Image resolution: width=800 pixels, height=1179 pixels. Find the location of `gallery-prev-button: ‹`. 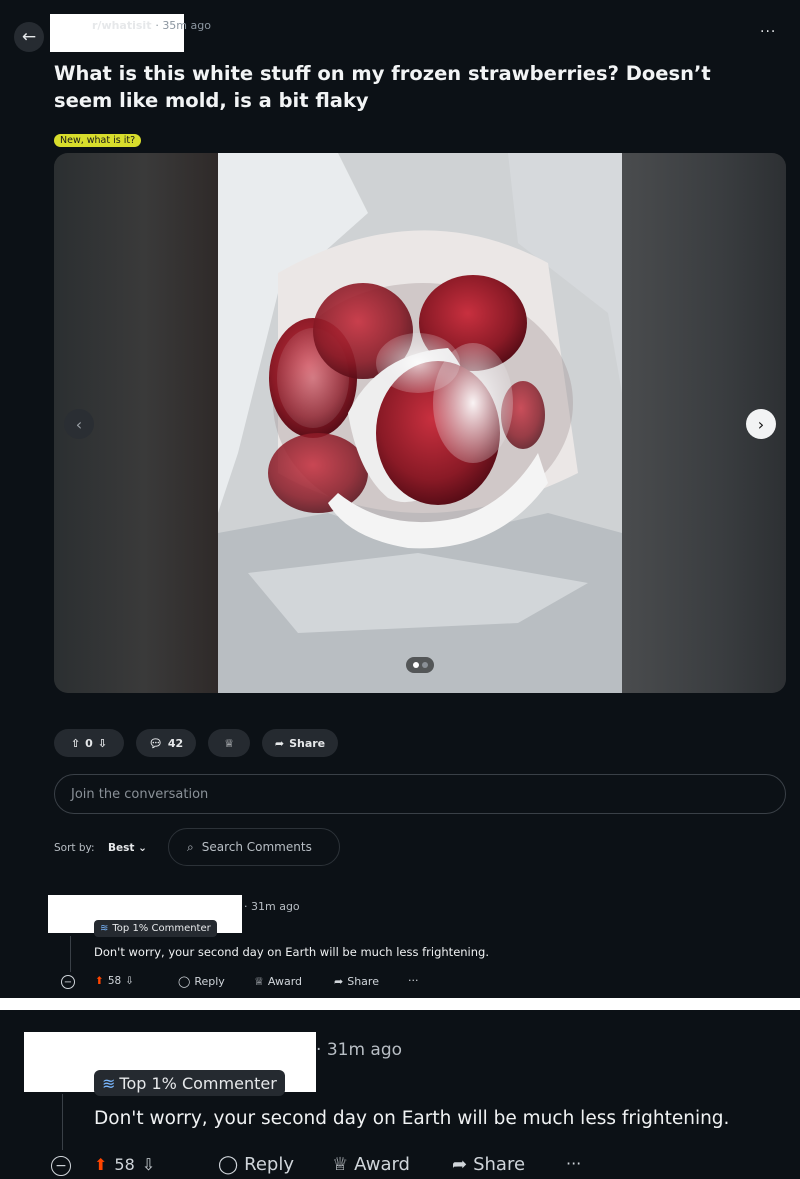

gallery-prev-button: ‹ is located at coordinates (79, 424).